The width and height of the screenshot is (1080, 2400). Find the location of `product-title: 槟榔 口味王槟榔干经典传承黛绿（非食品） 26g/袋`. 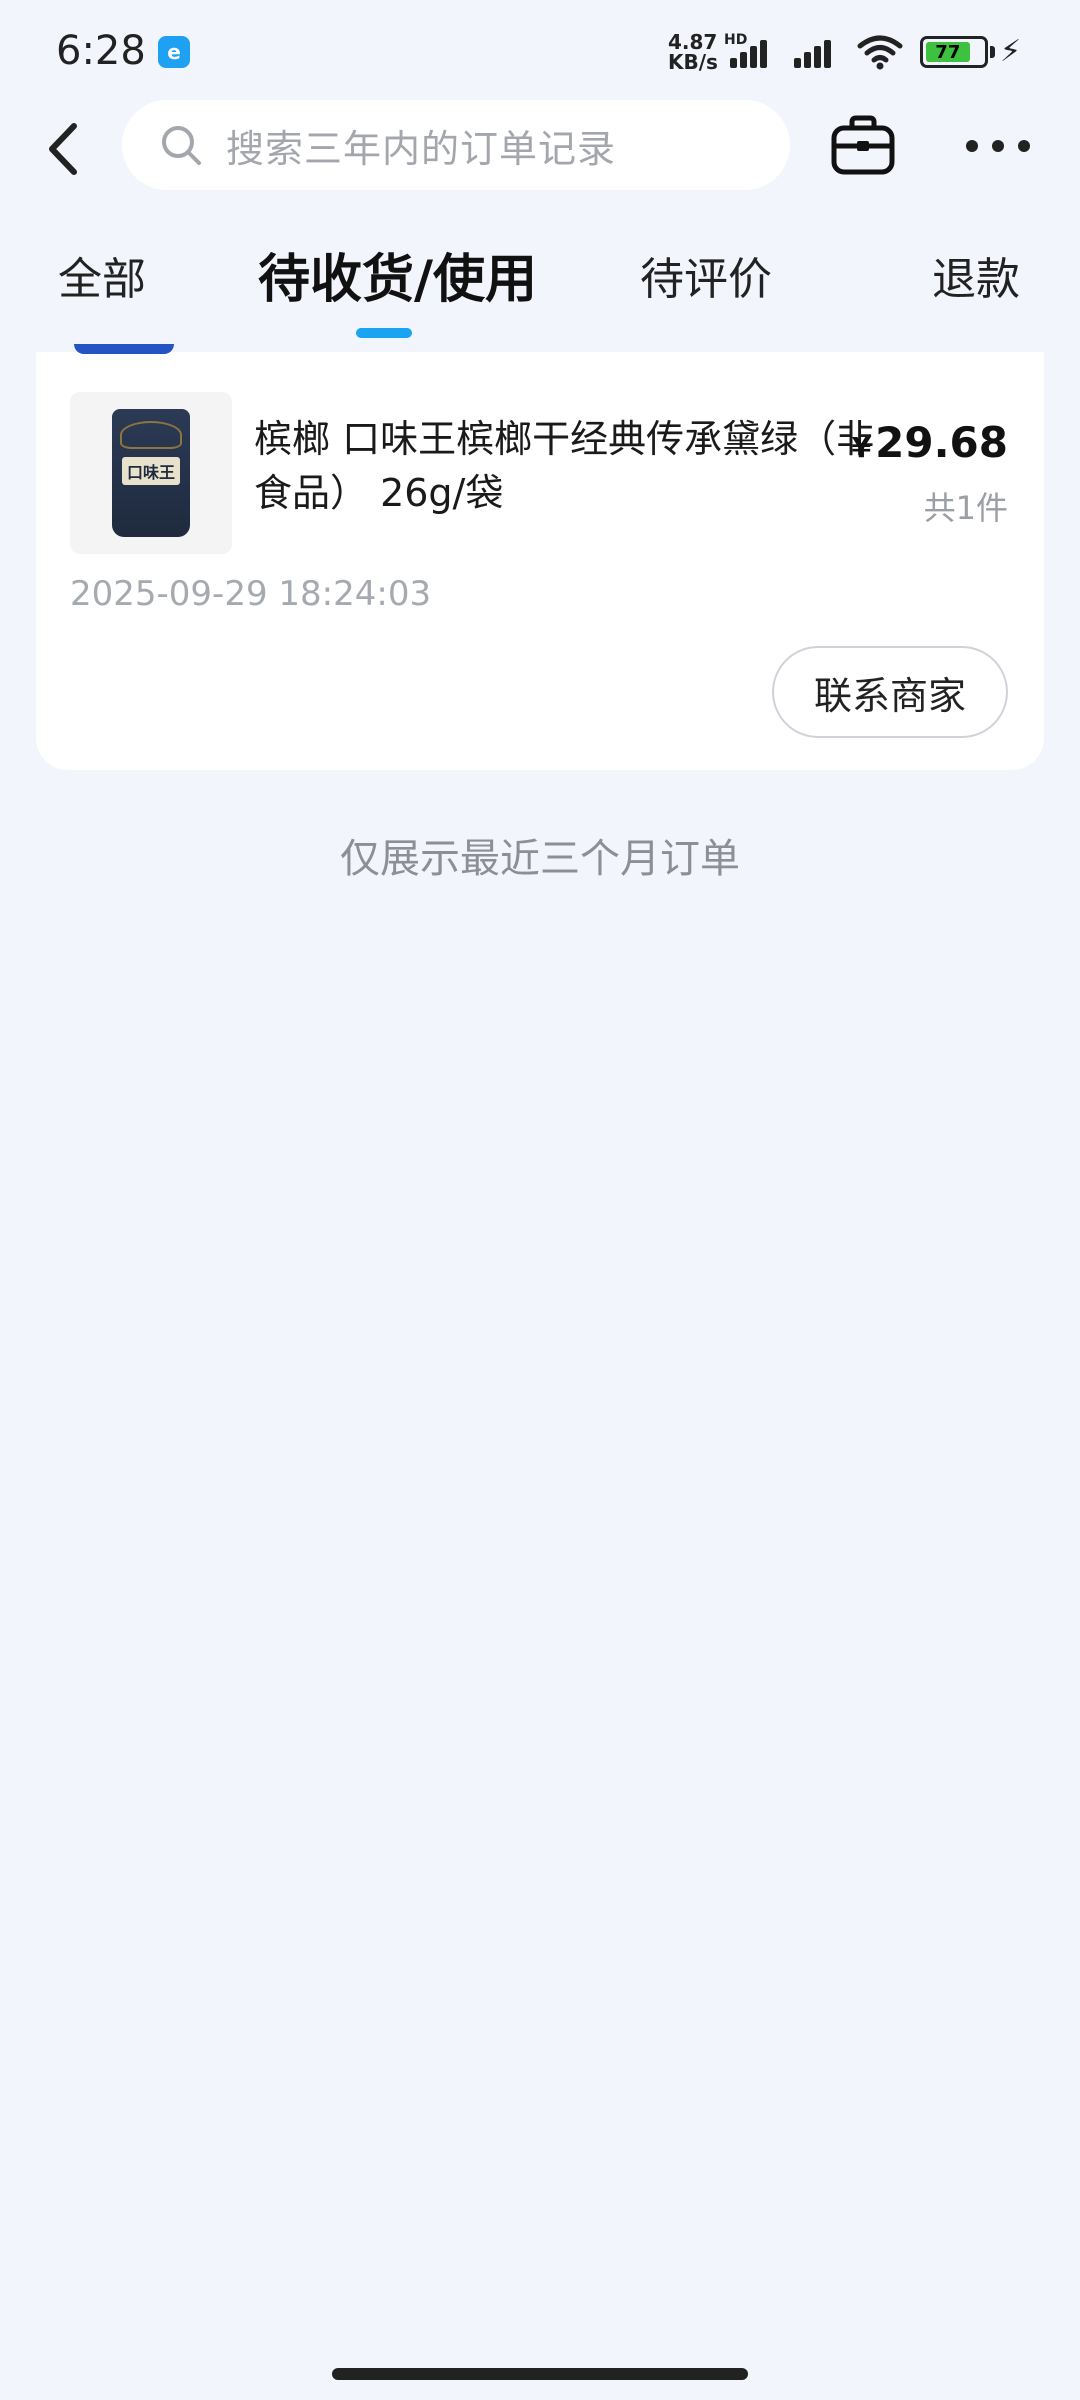

product-title: 槟榔 口味王槟榔干经典传承黛绿（非食品） 26g/袋 is located at coordinates (569, 466).